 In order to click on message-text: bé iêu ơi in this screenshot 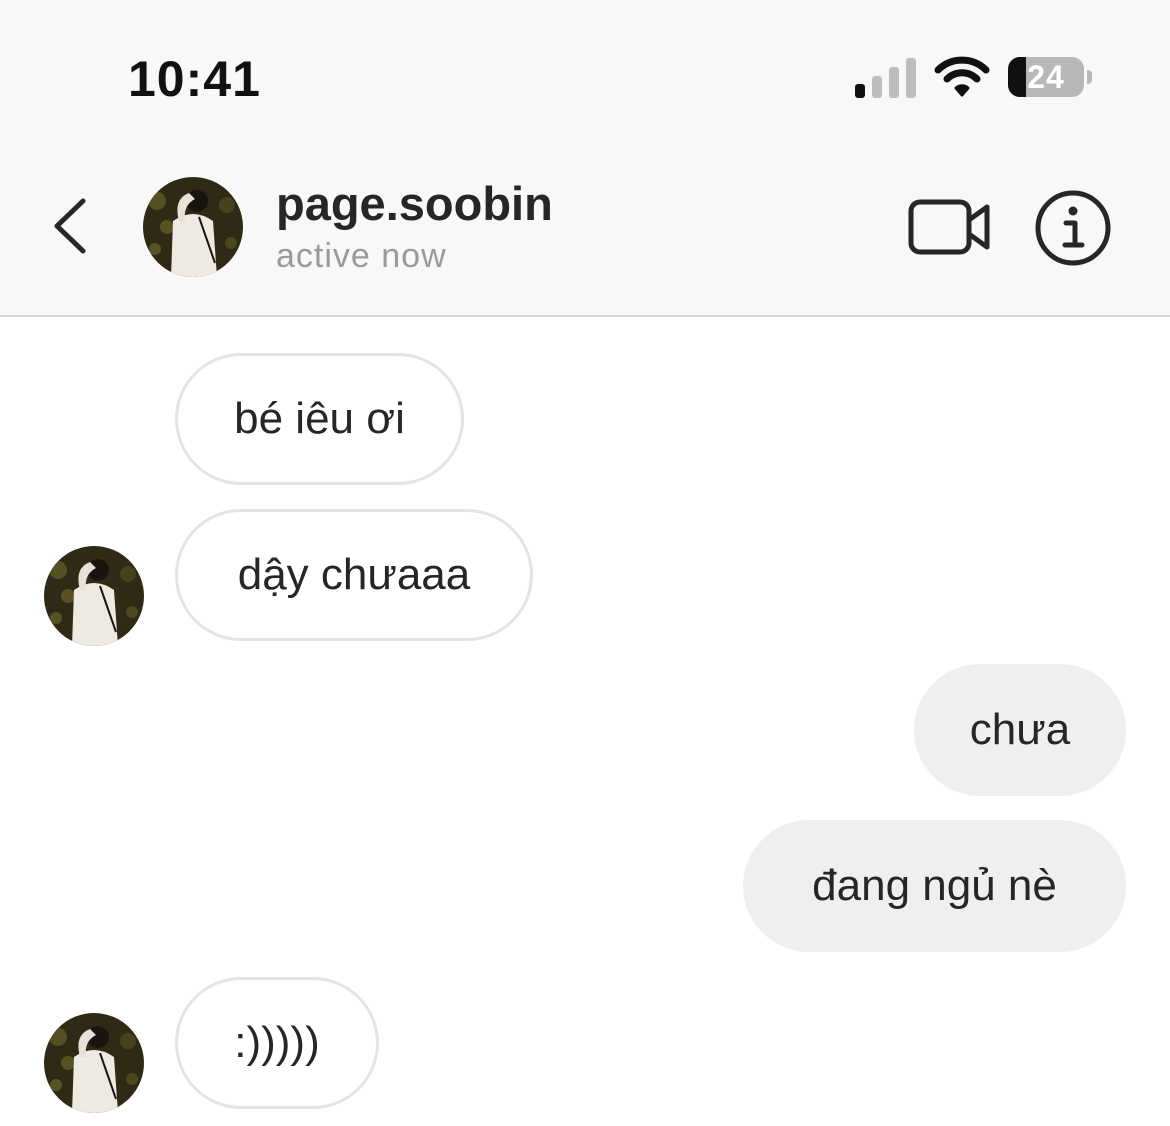, I will do `click(319, 418)`.